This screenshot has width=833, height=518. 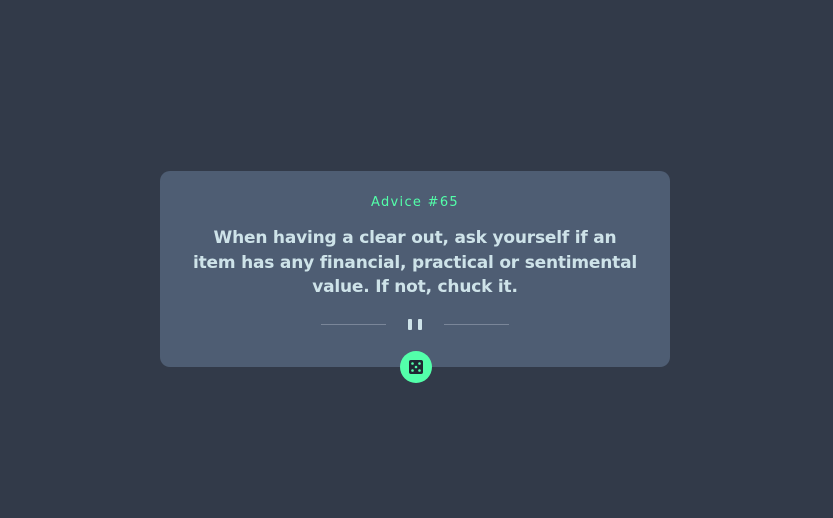 I want to click on new-advice-button, so click(x=416, y=367).